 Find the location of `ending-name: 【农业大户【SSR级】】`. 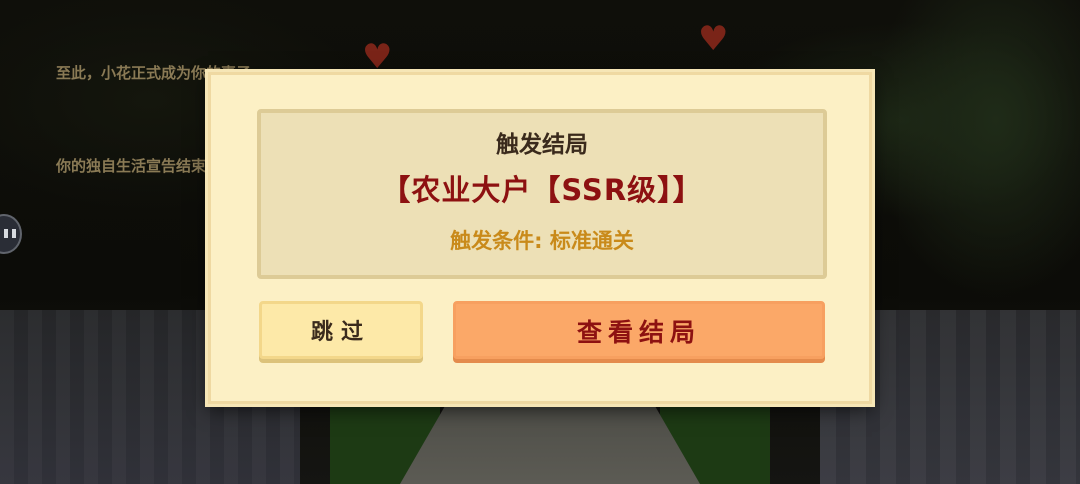

ending-name: 【农业大户【SSR级】】 is located at coordinates (542, 190).